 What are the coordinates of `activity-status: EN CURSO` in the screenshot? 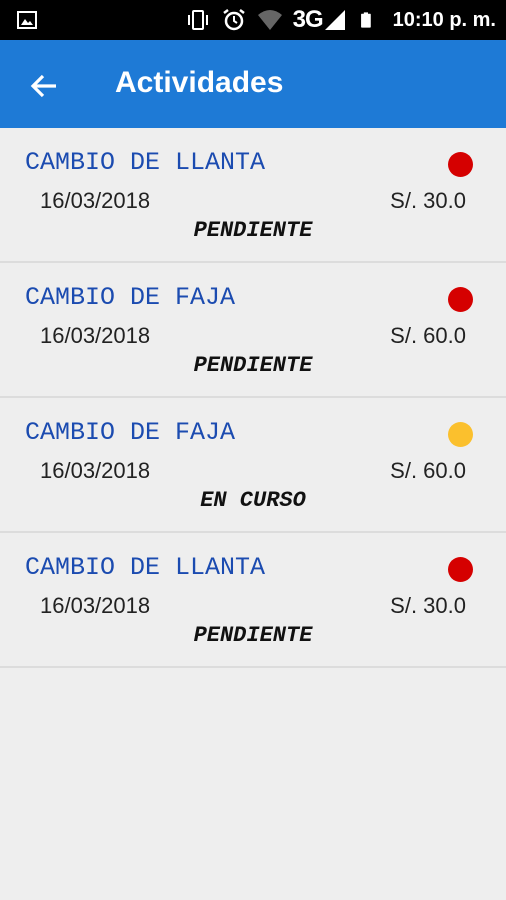 It's located at (253, 500).